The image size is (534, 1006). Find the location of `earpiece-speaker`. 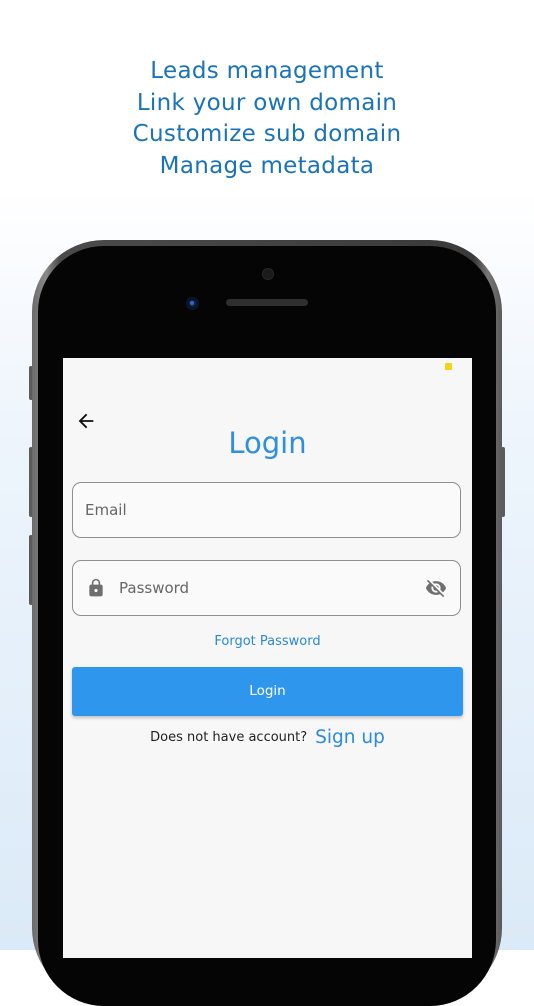

earpiece-speaker is located at coordinates (267, 302).